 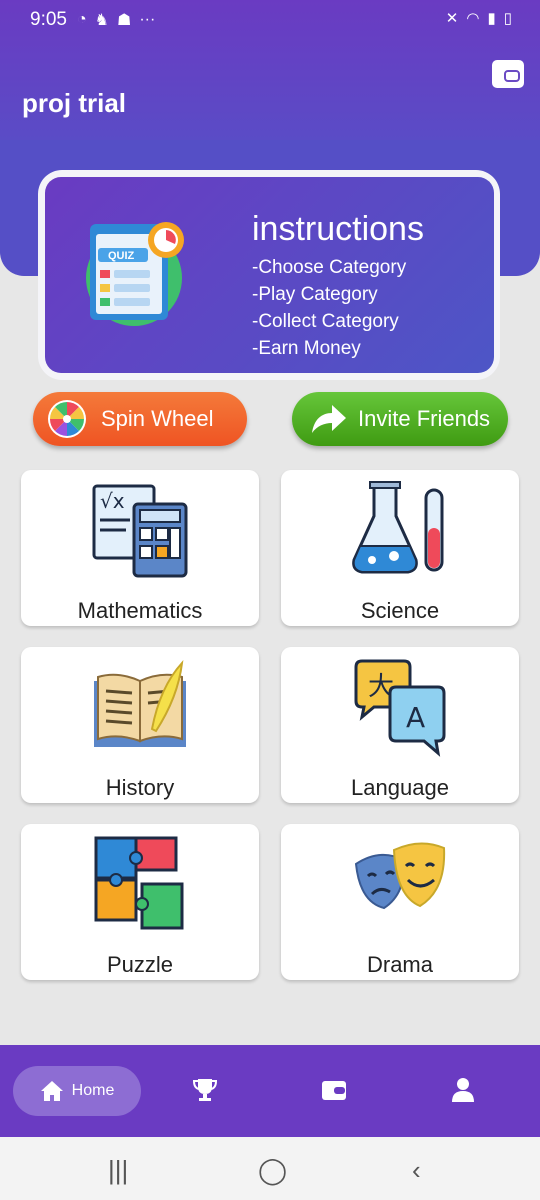 I want to click on instruction-item: -Play Category, so click(x=315, y=294).